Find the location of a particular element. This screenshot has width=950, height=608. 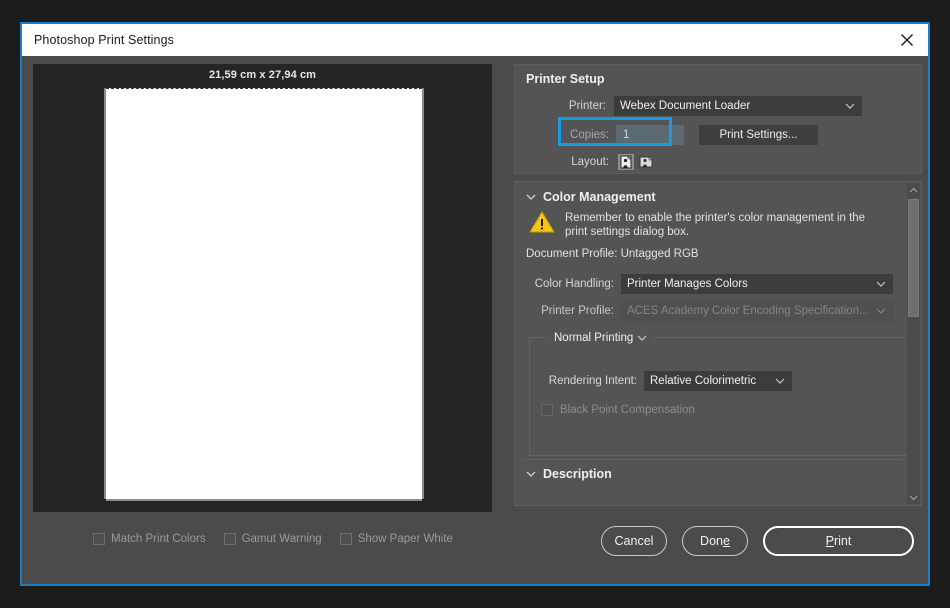

printer-row: Printer: Webex Document Loader is located at coordinates (709, 106).